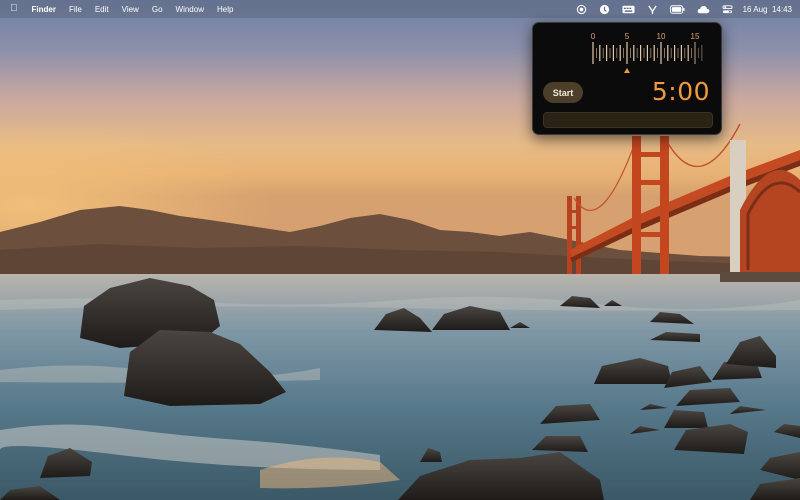  What do you see at coordinates (563, 92) in the screenshot?
I see `start-button: Start` at bounding box center [563, 92].